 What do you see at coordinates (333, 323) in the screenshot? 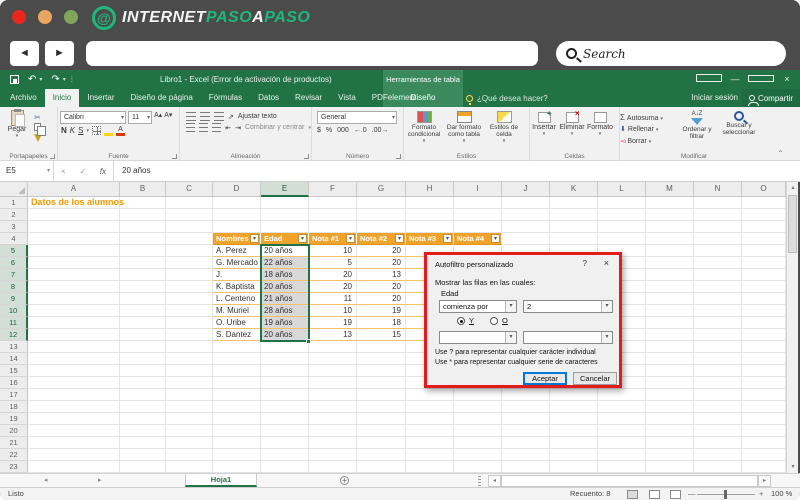
I see `cell-F11: 19` at bounding box center [333, 323].